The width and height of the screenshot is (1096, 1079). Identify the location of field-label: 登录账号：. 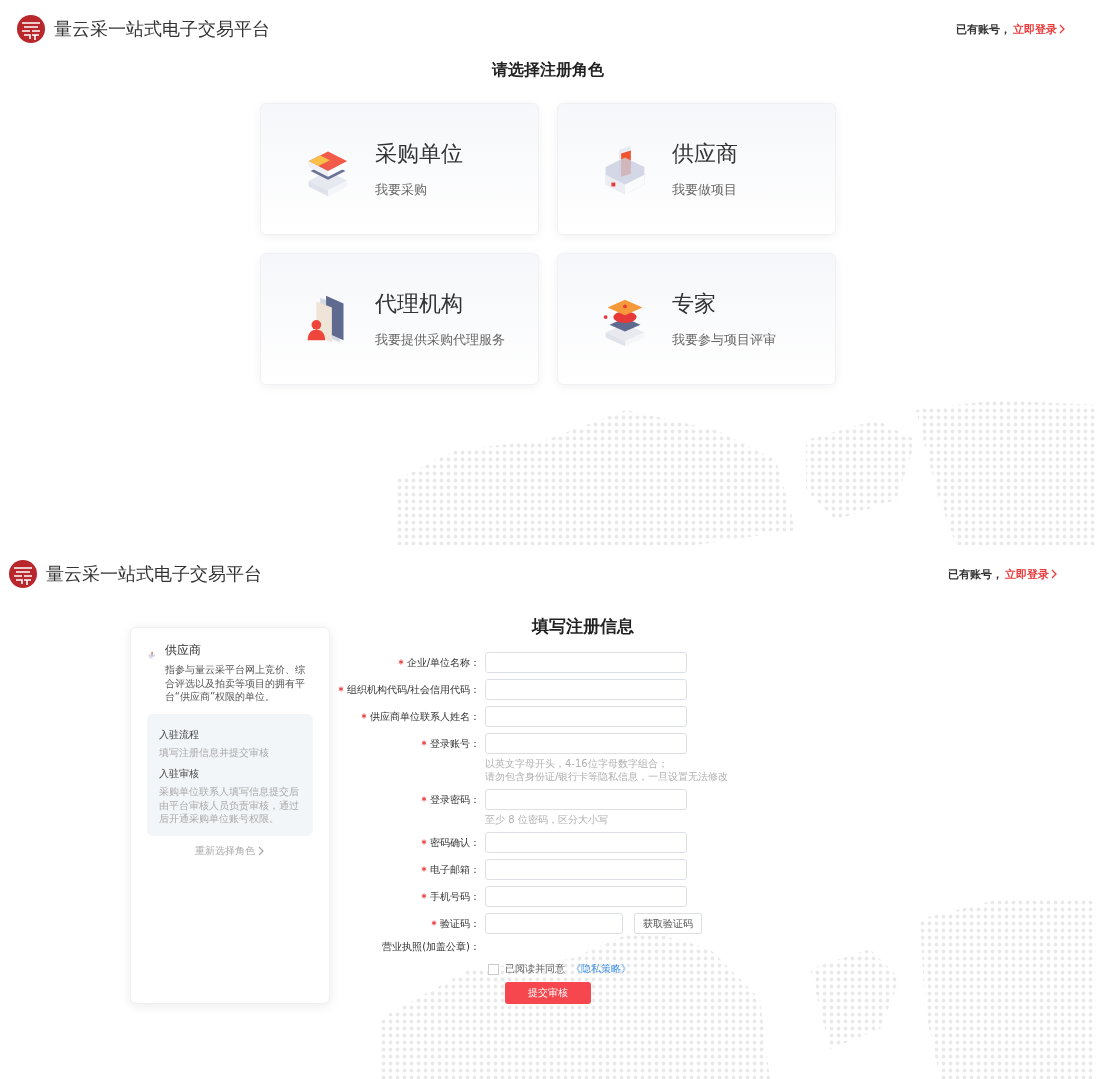
(409, 743).